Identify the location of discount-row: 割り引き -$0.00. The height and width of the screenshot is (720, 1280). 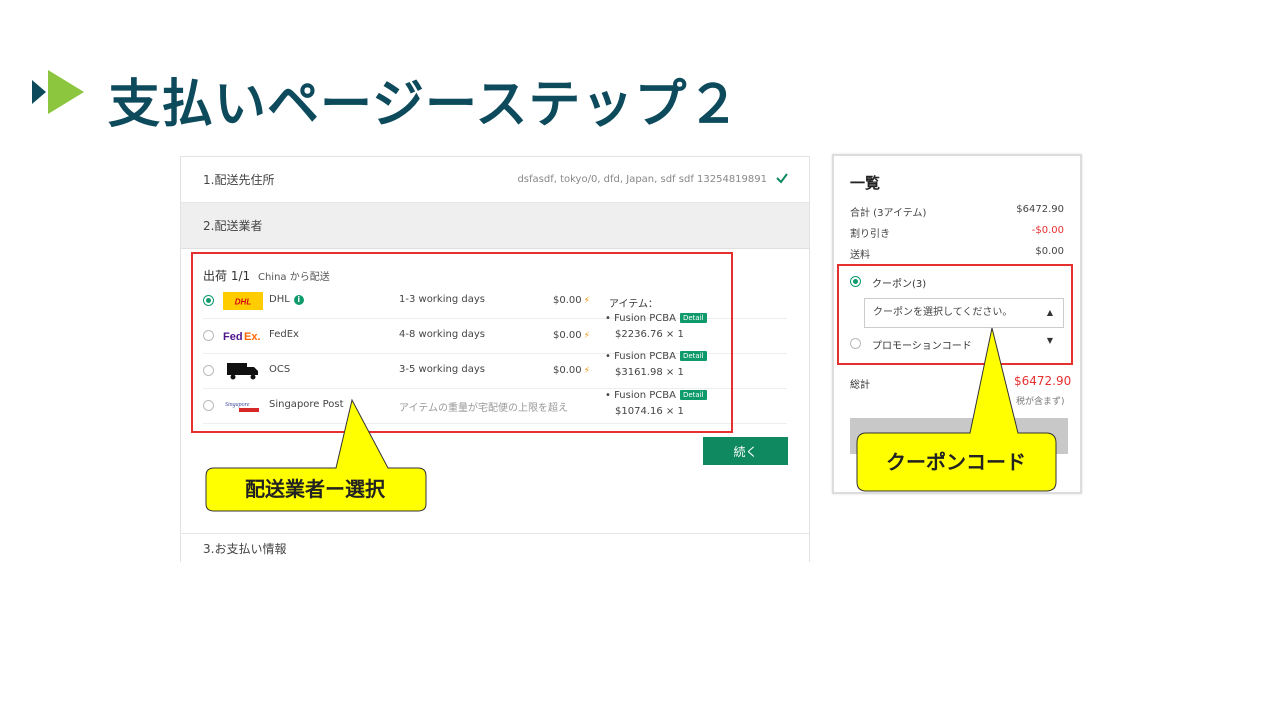
(957, 232).